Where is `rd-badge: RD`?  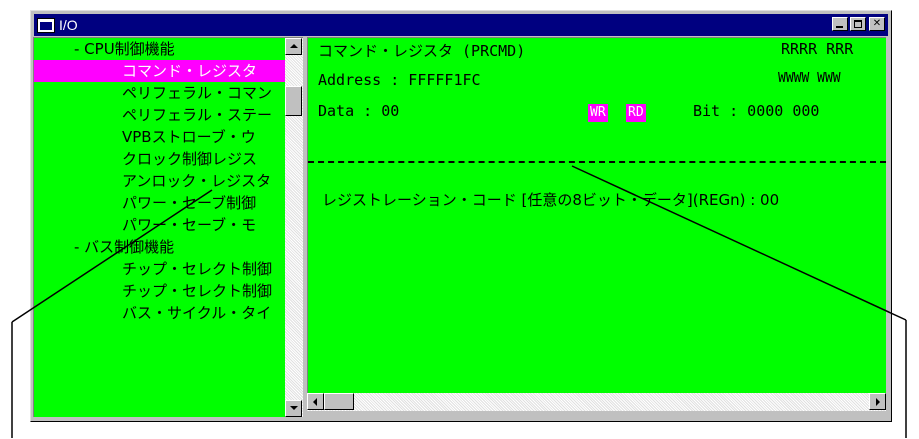 rd-badge: RD is located at coordinates (636, 113).